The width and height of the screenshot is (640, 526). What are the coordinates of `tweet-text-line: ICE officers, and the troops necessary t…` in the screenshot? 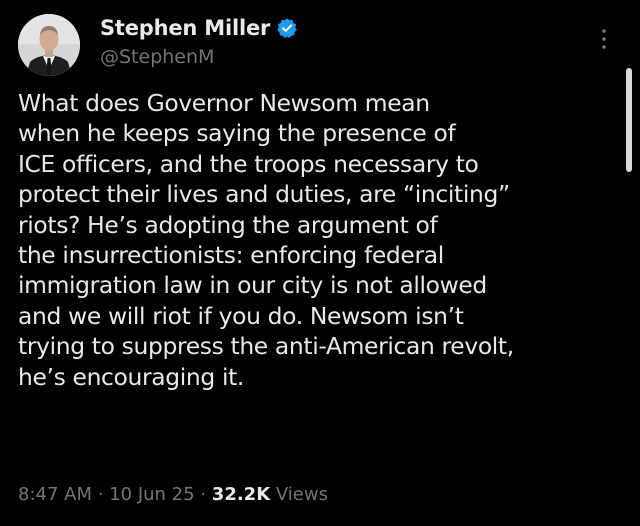 It's located at (248, 163).